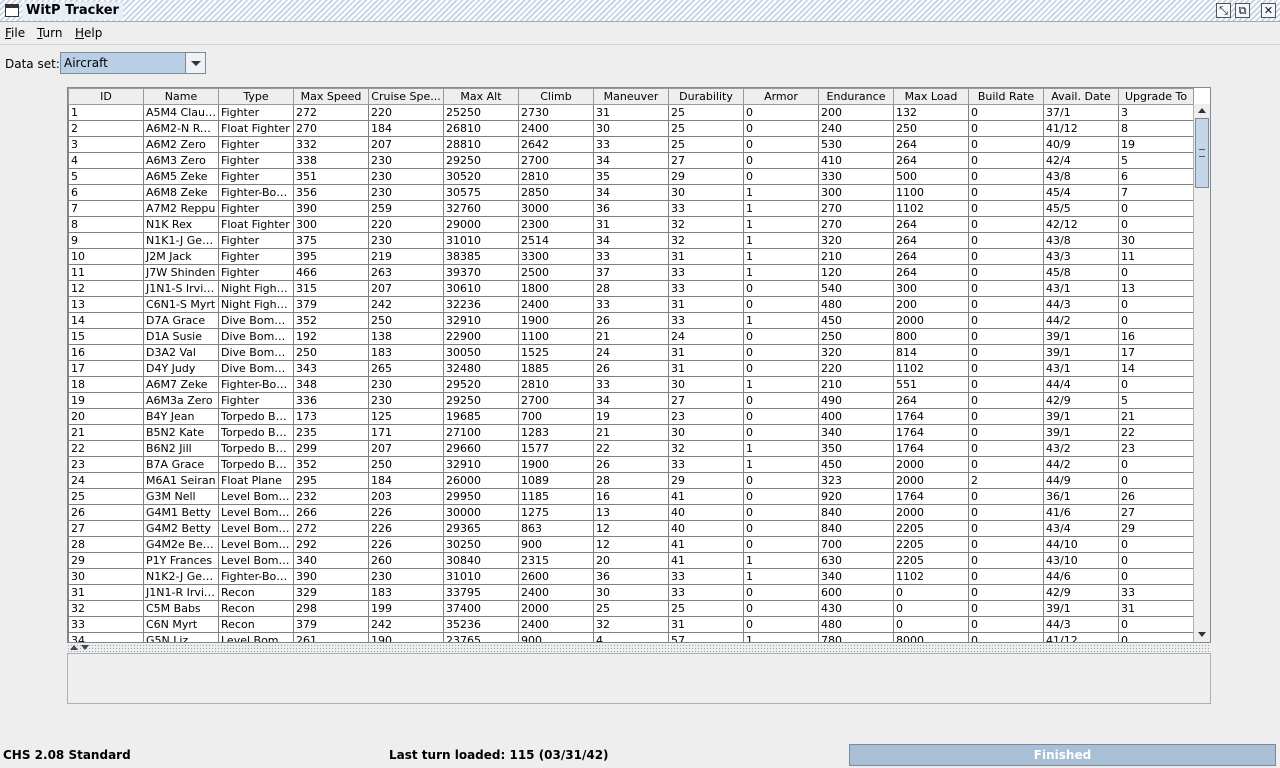 The image size is (1280, 768). Describe the element at coordinates (1156, 144) in the screenshot. I see `table-cell: 19` at that location.